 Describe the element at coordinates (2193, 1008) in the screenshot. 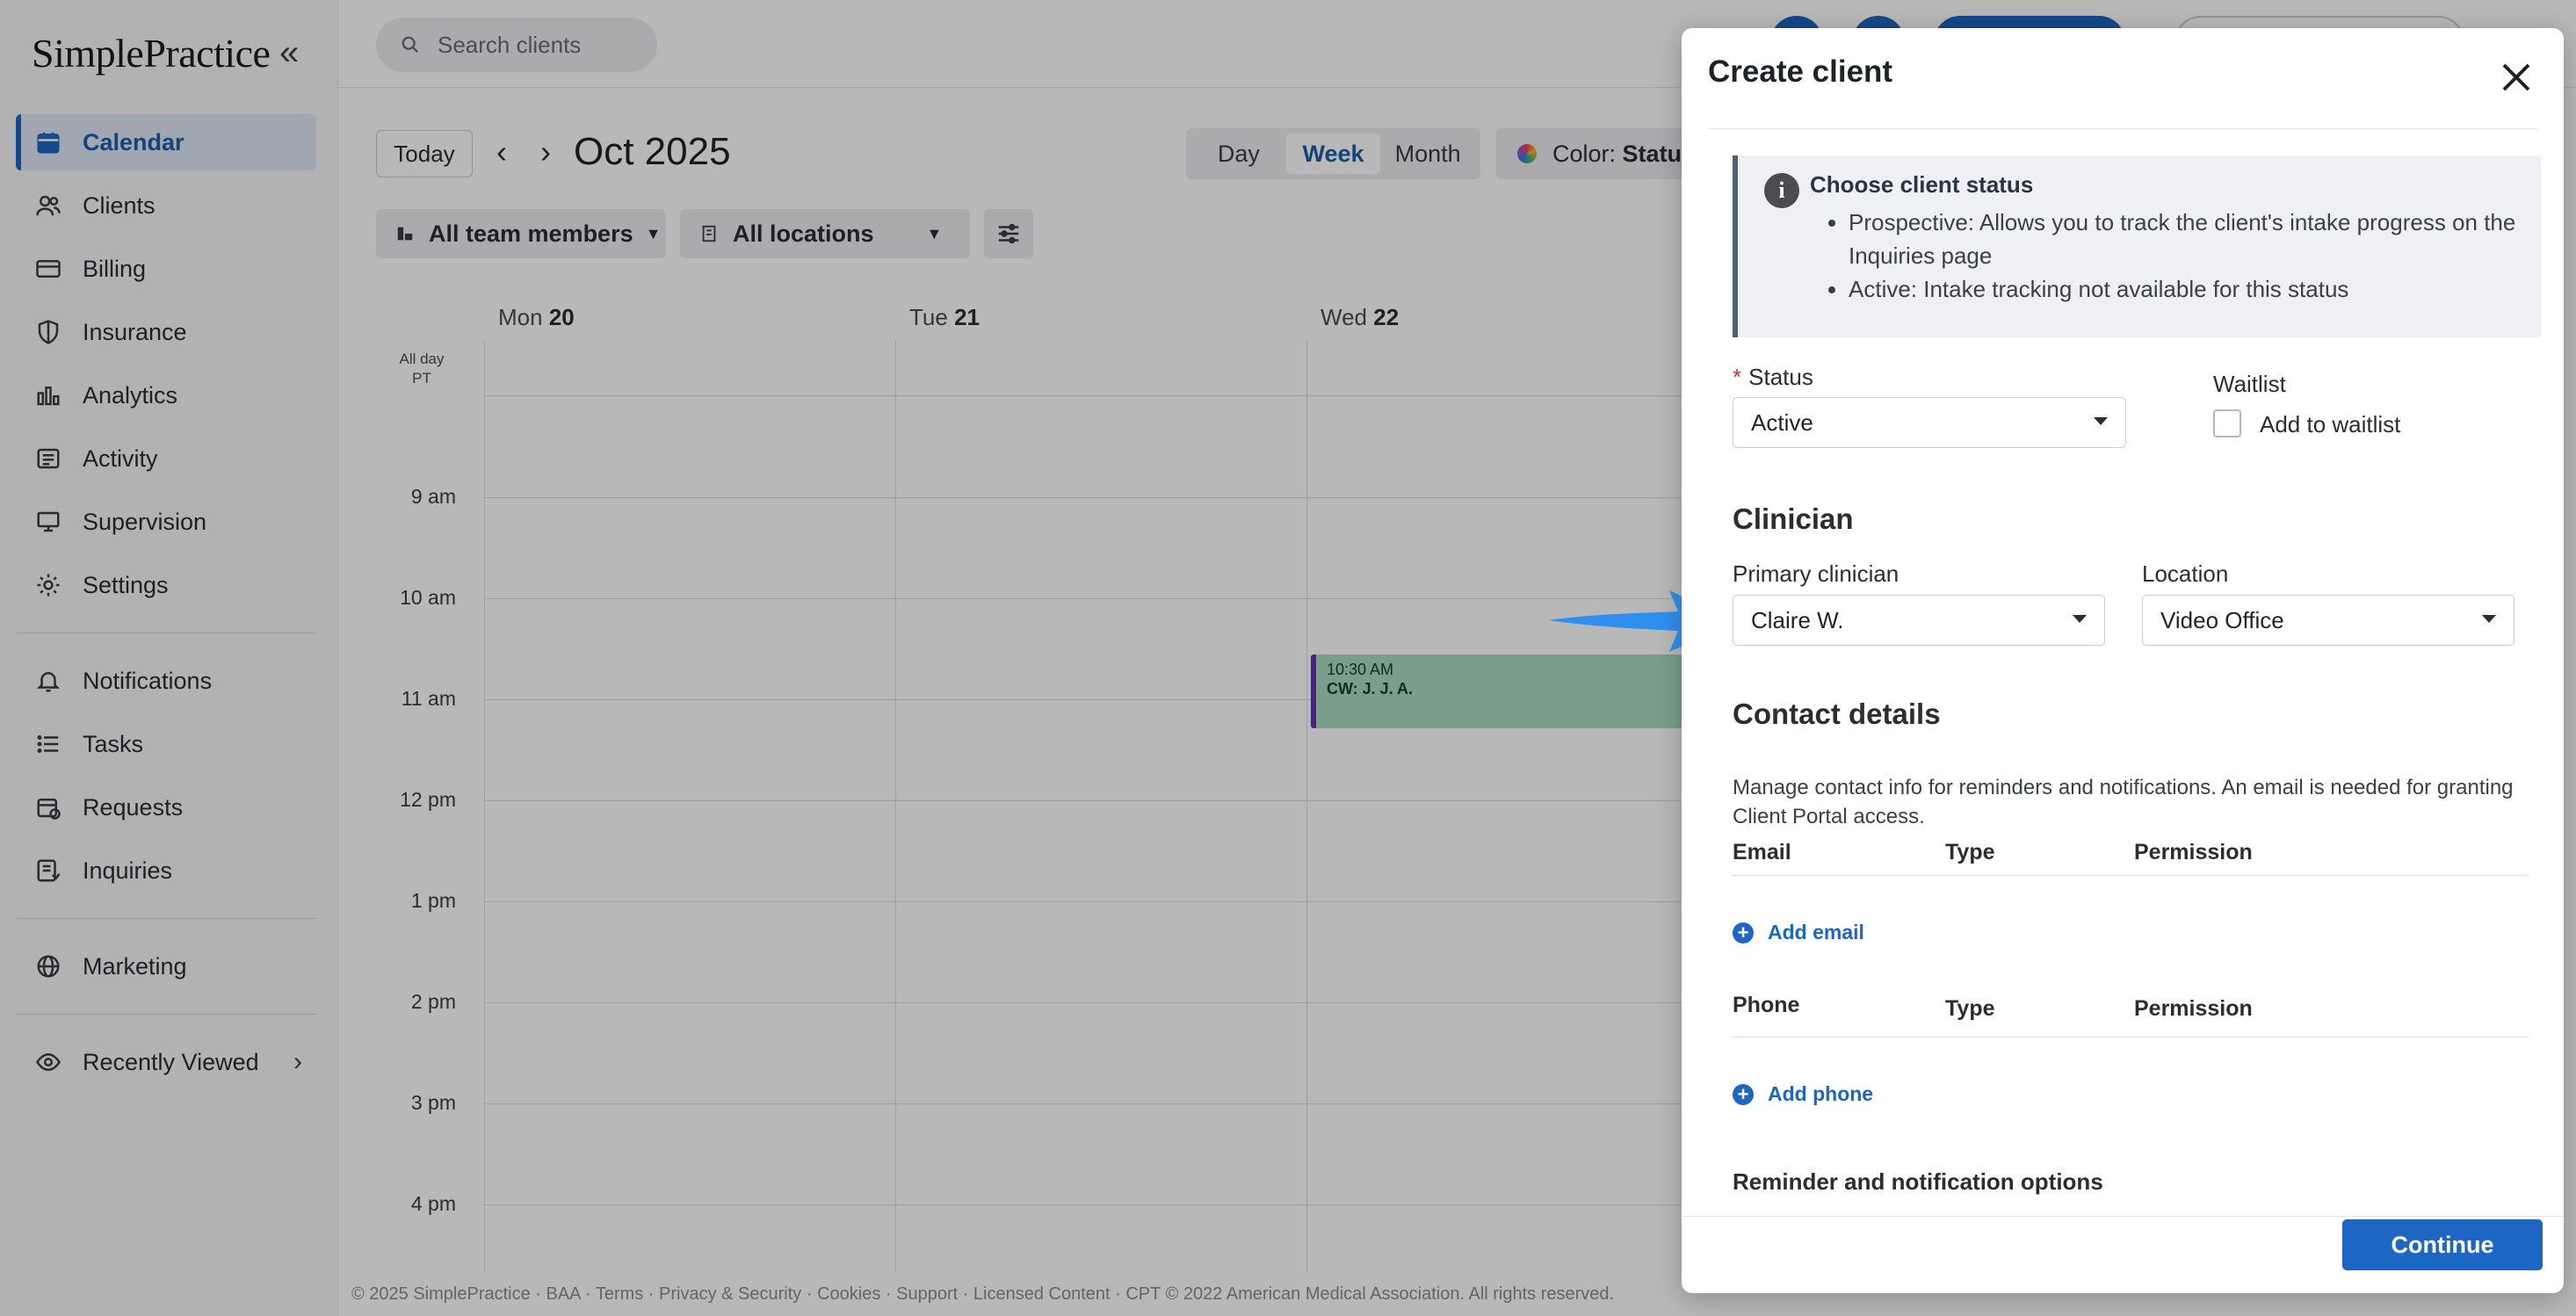

I see `phone-permission-header: Permission` at that location.